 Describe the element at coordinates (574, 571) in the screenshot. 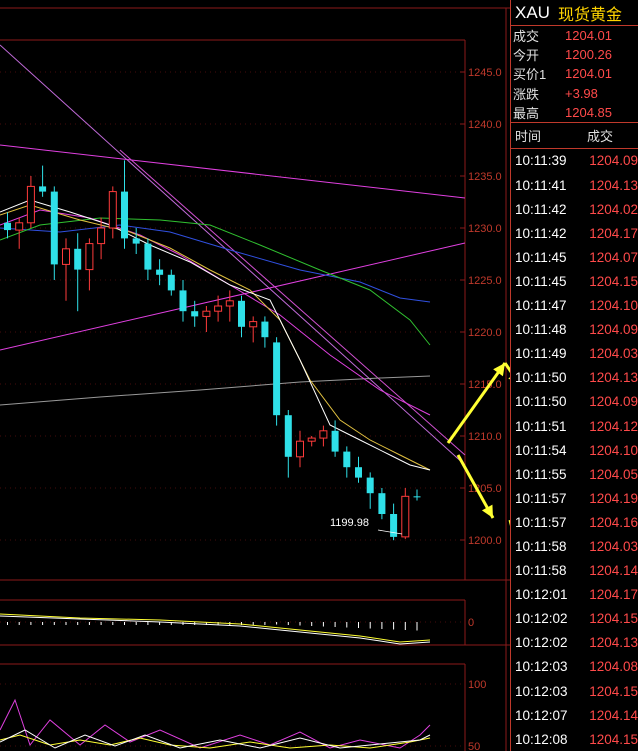

I see `tick-row: 10:11:58 1204.14` at that location.